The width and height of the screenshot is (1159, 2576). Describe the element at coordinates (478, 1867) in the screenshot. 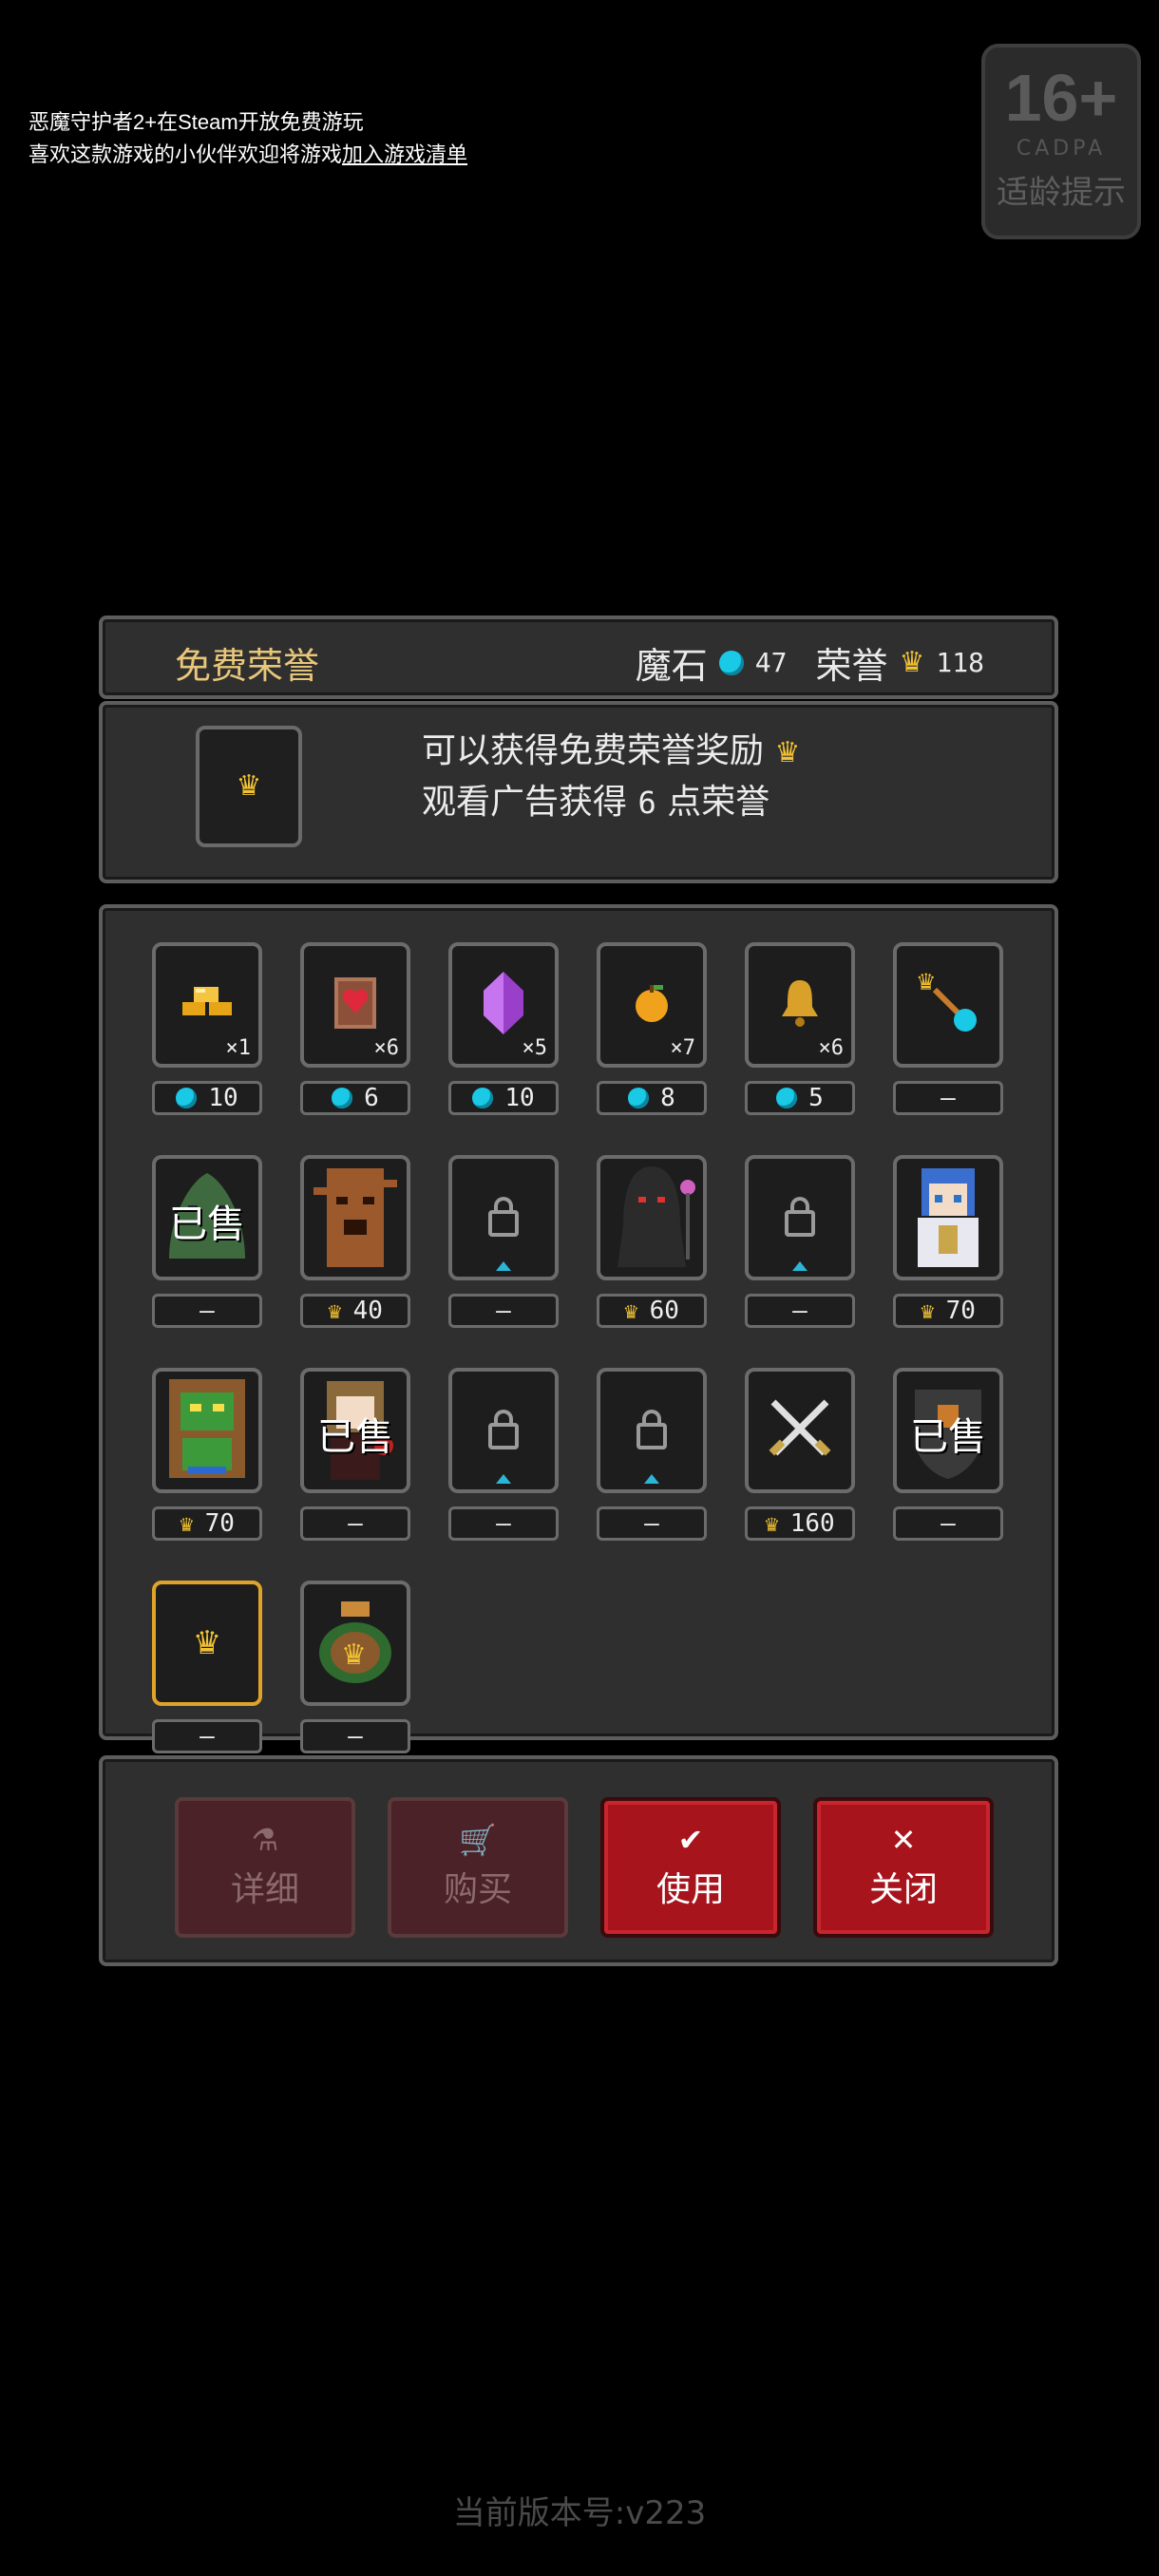

I see `buy-button: 🛒 购买` at that location.